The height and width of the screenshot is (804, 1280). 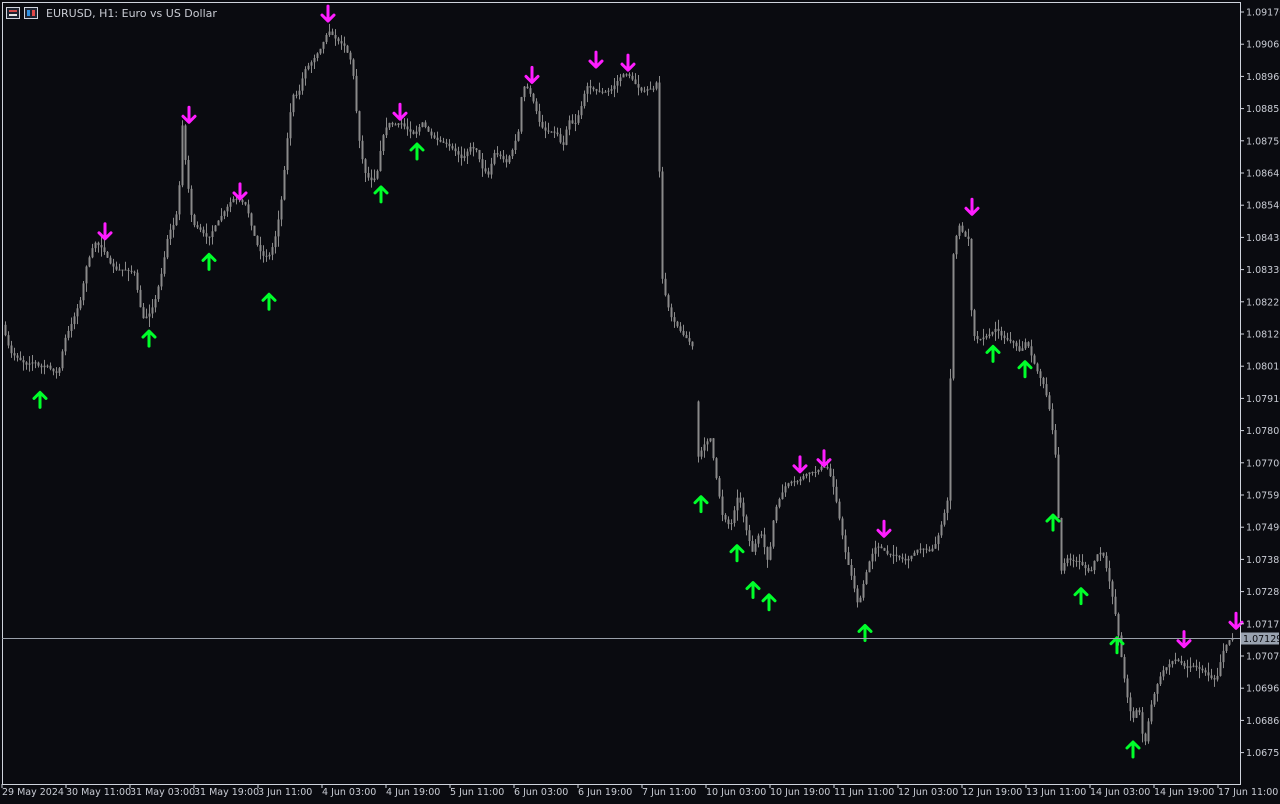 What do you see at coordinates (1263, 13) in the screenshot?
I see `y-tick-label: 1.09170` at bounding box center [1263, 13].